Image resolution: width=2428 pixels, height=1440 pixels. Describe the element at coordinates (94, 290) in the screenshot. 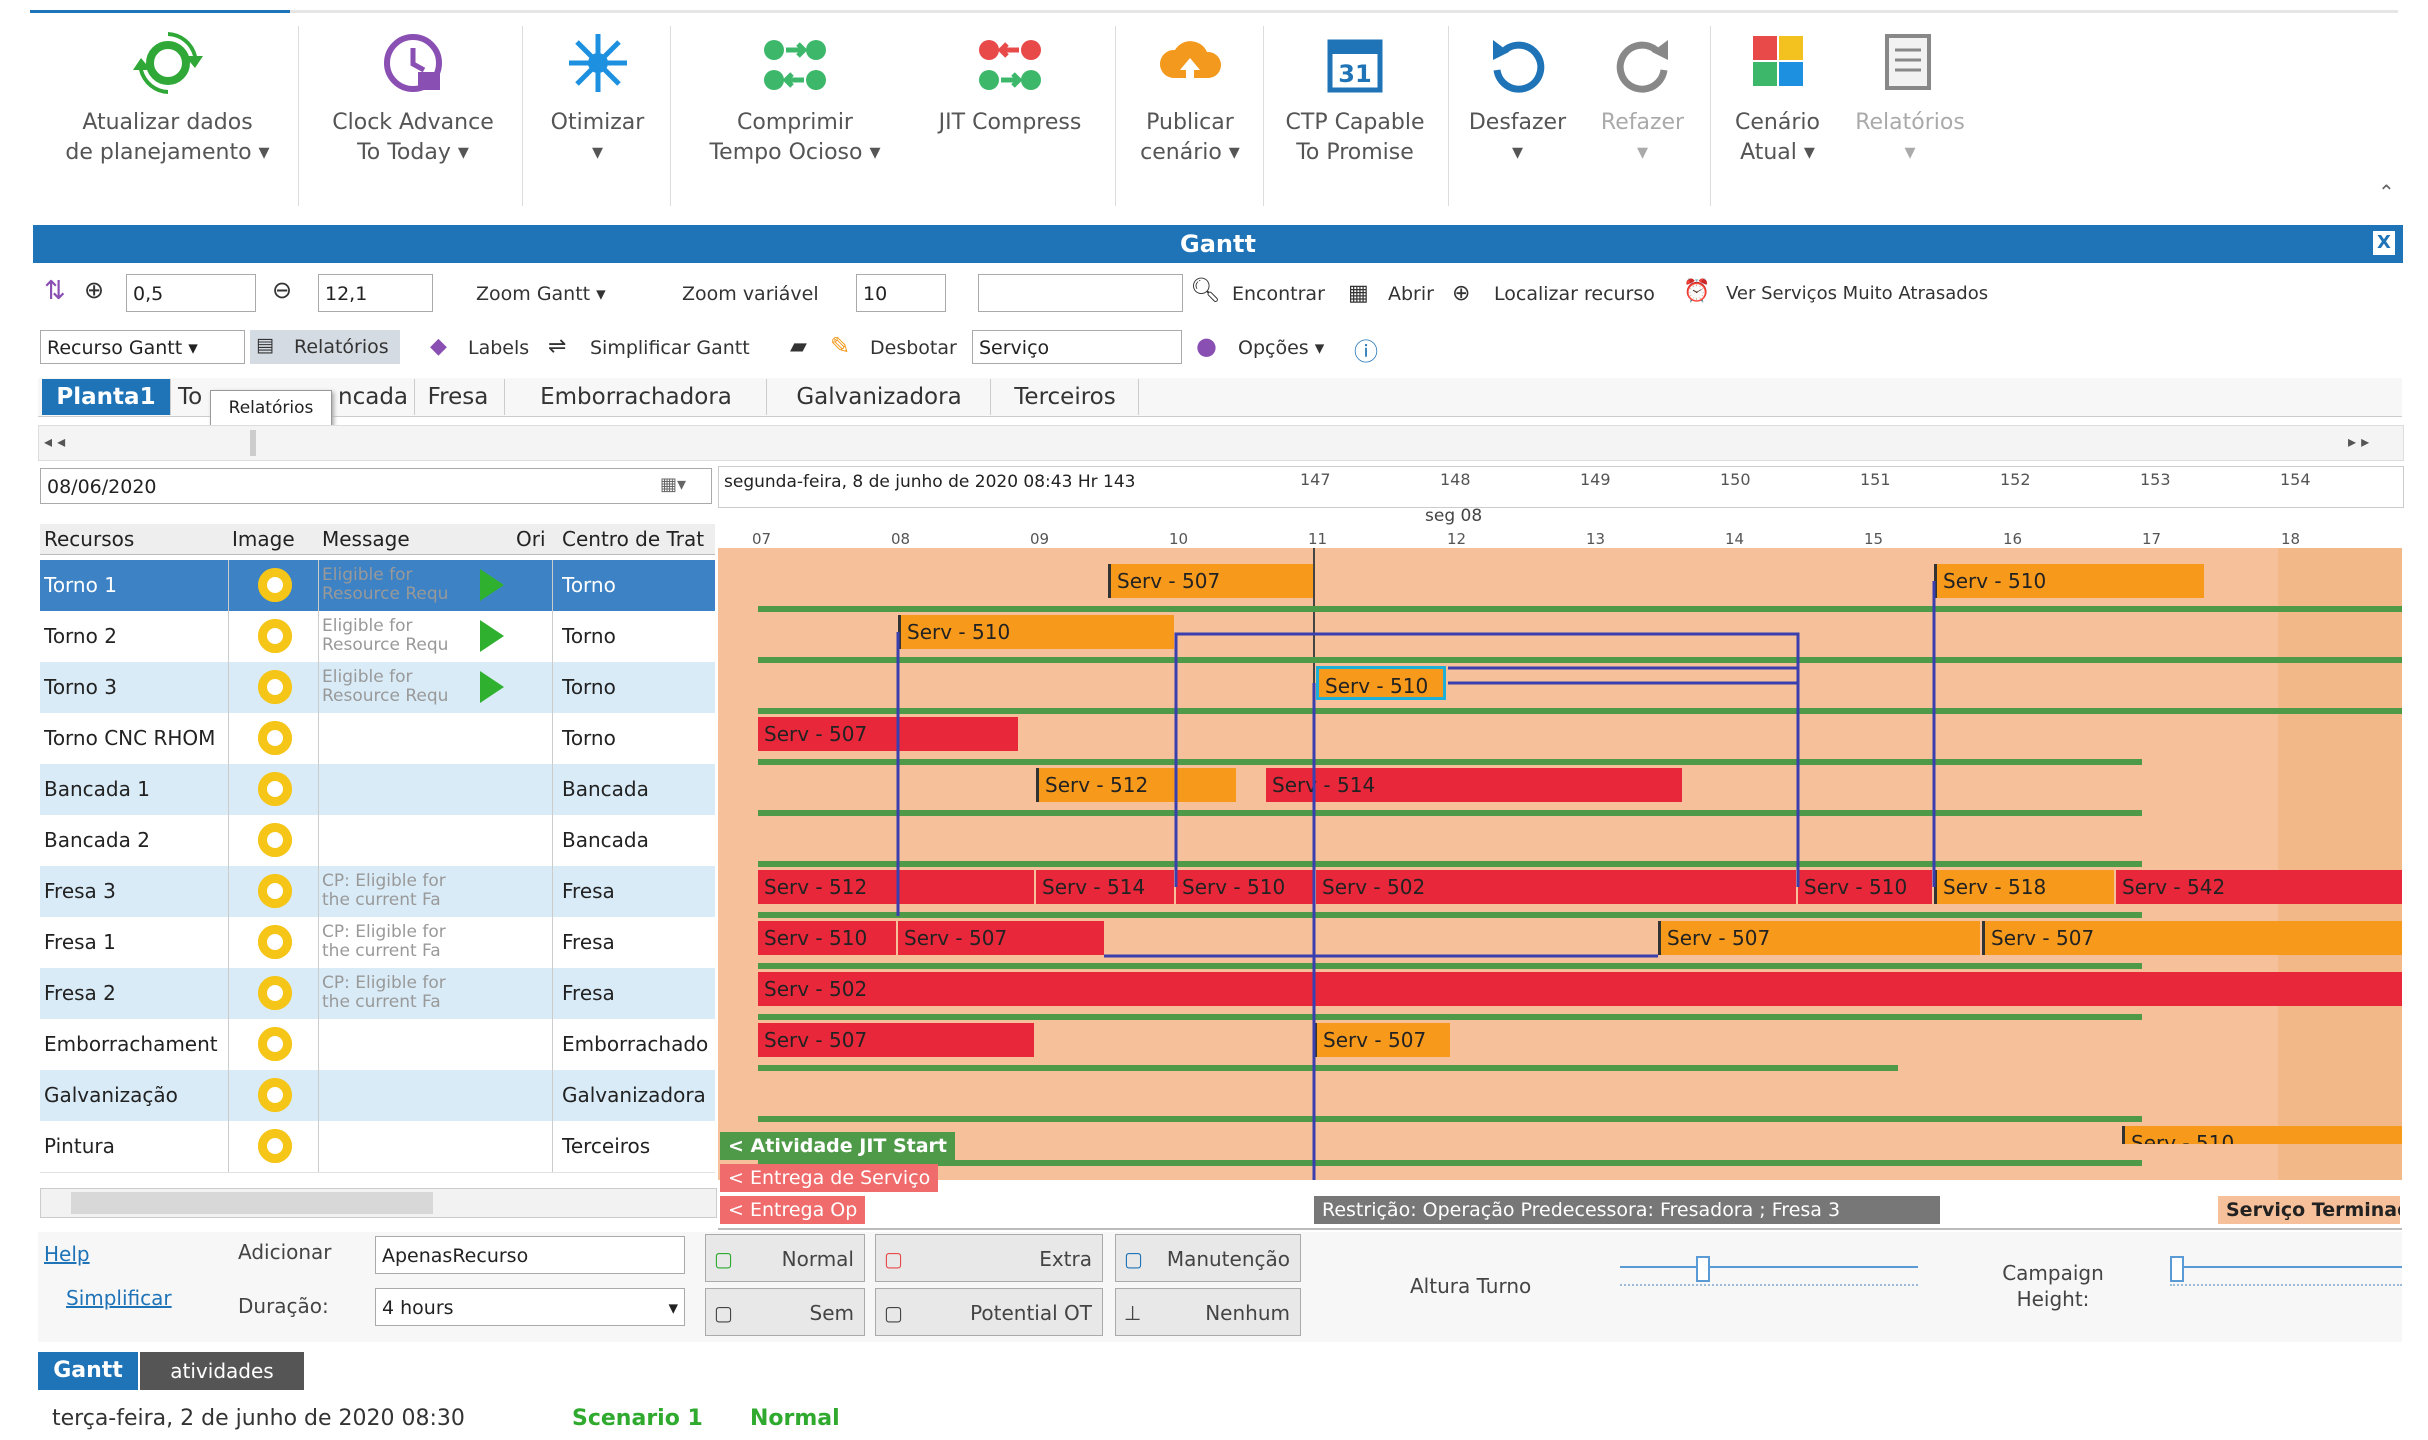

I see `zoom-in-icon: ⊕` at that location.